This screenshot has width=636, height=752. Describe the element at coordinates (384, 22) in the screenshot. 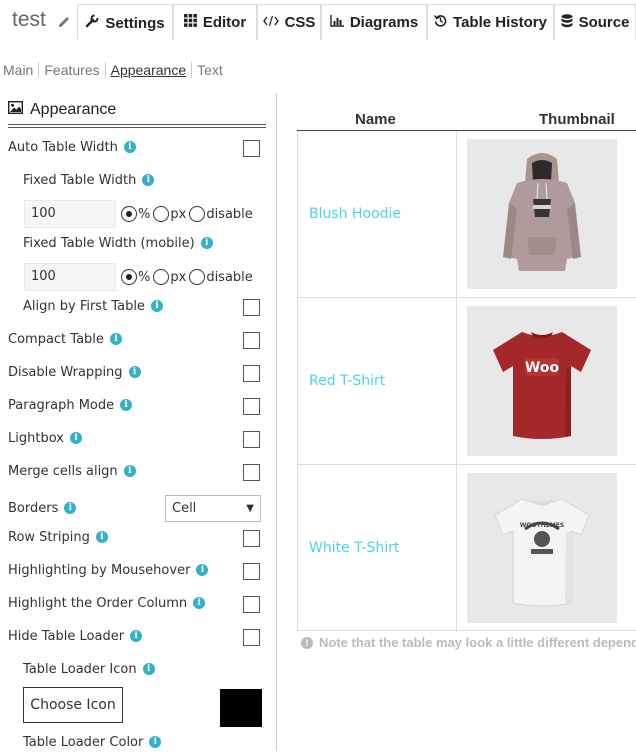

I see `tab-label: Diagrams` at that location.